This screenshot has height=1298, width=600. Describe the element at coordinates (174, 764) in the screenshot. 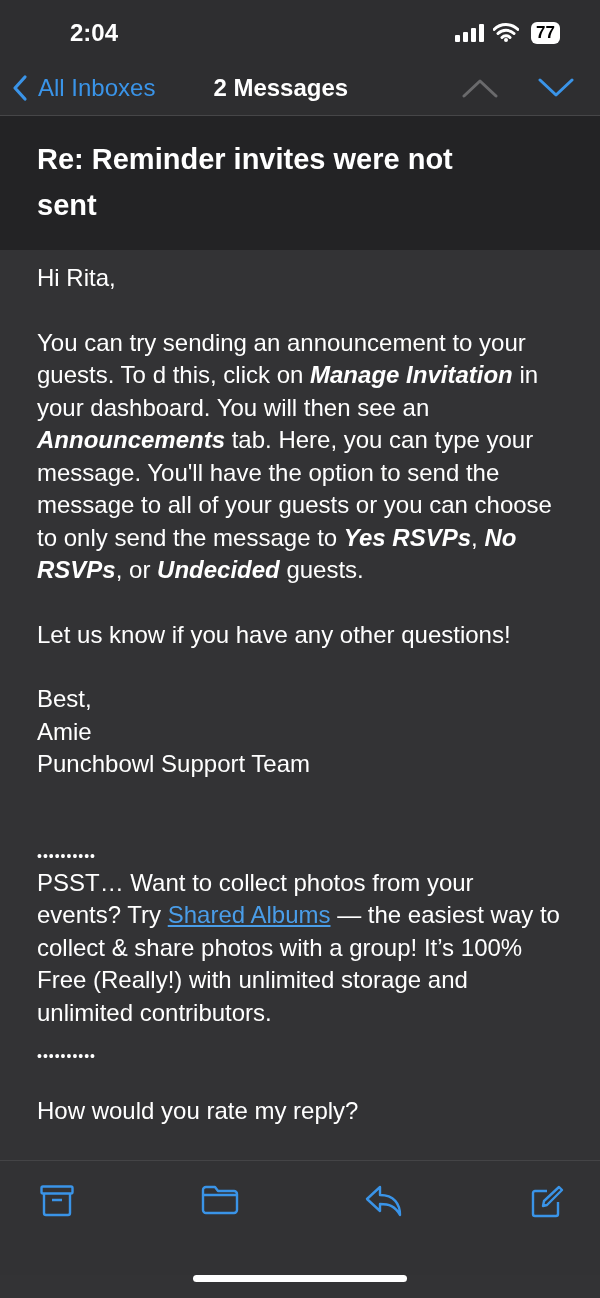

I see `signature-line: Punchbowl Support Team` at that location.